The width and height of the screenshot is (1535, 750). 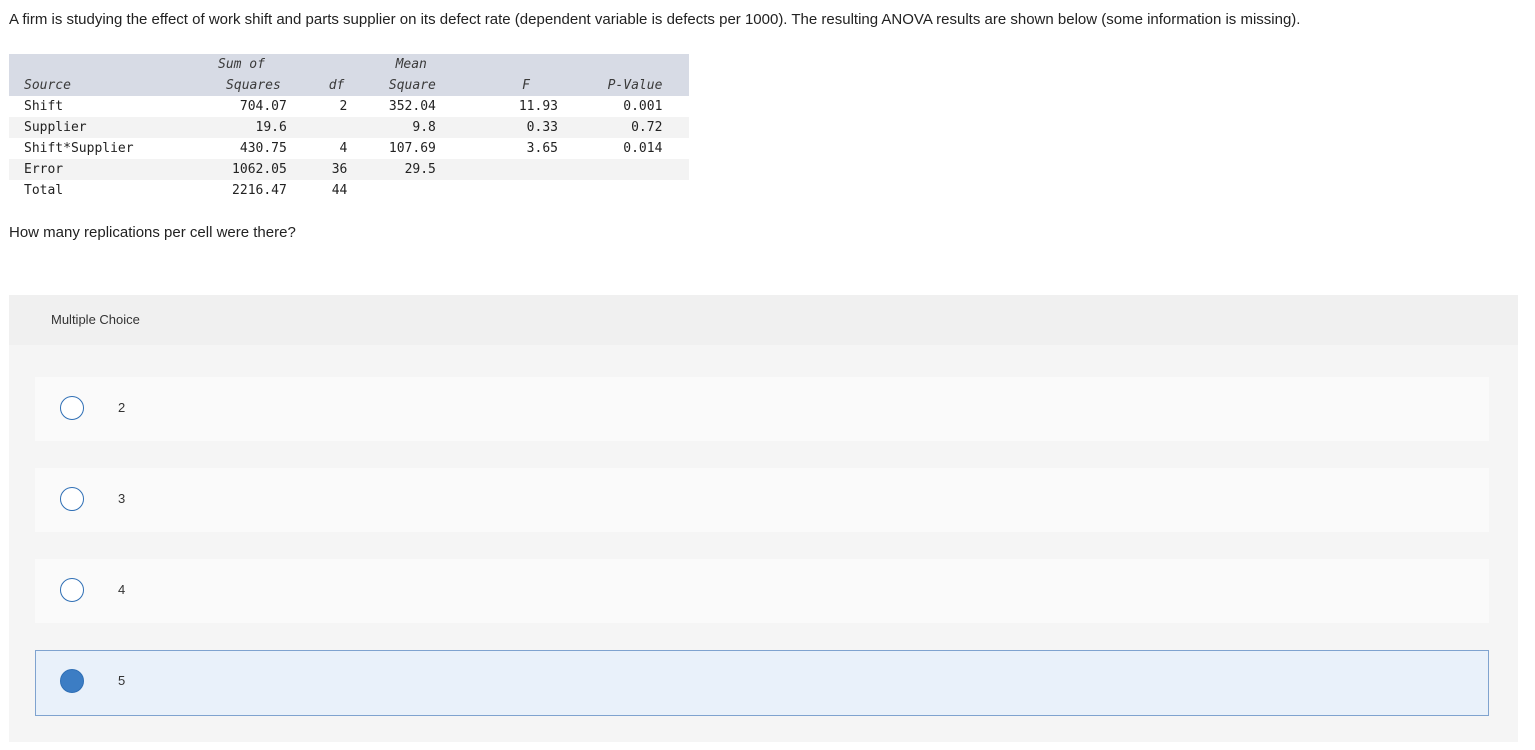 I want to click on table-row: Supplier 19.6 9.8 0.33 0.72, so click(x=349, y=127).